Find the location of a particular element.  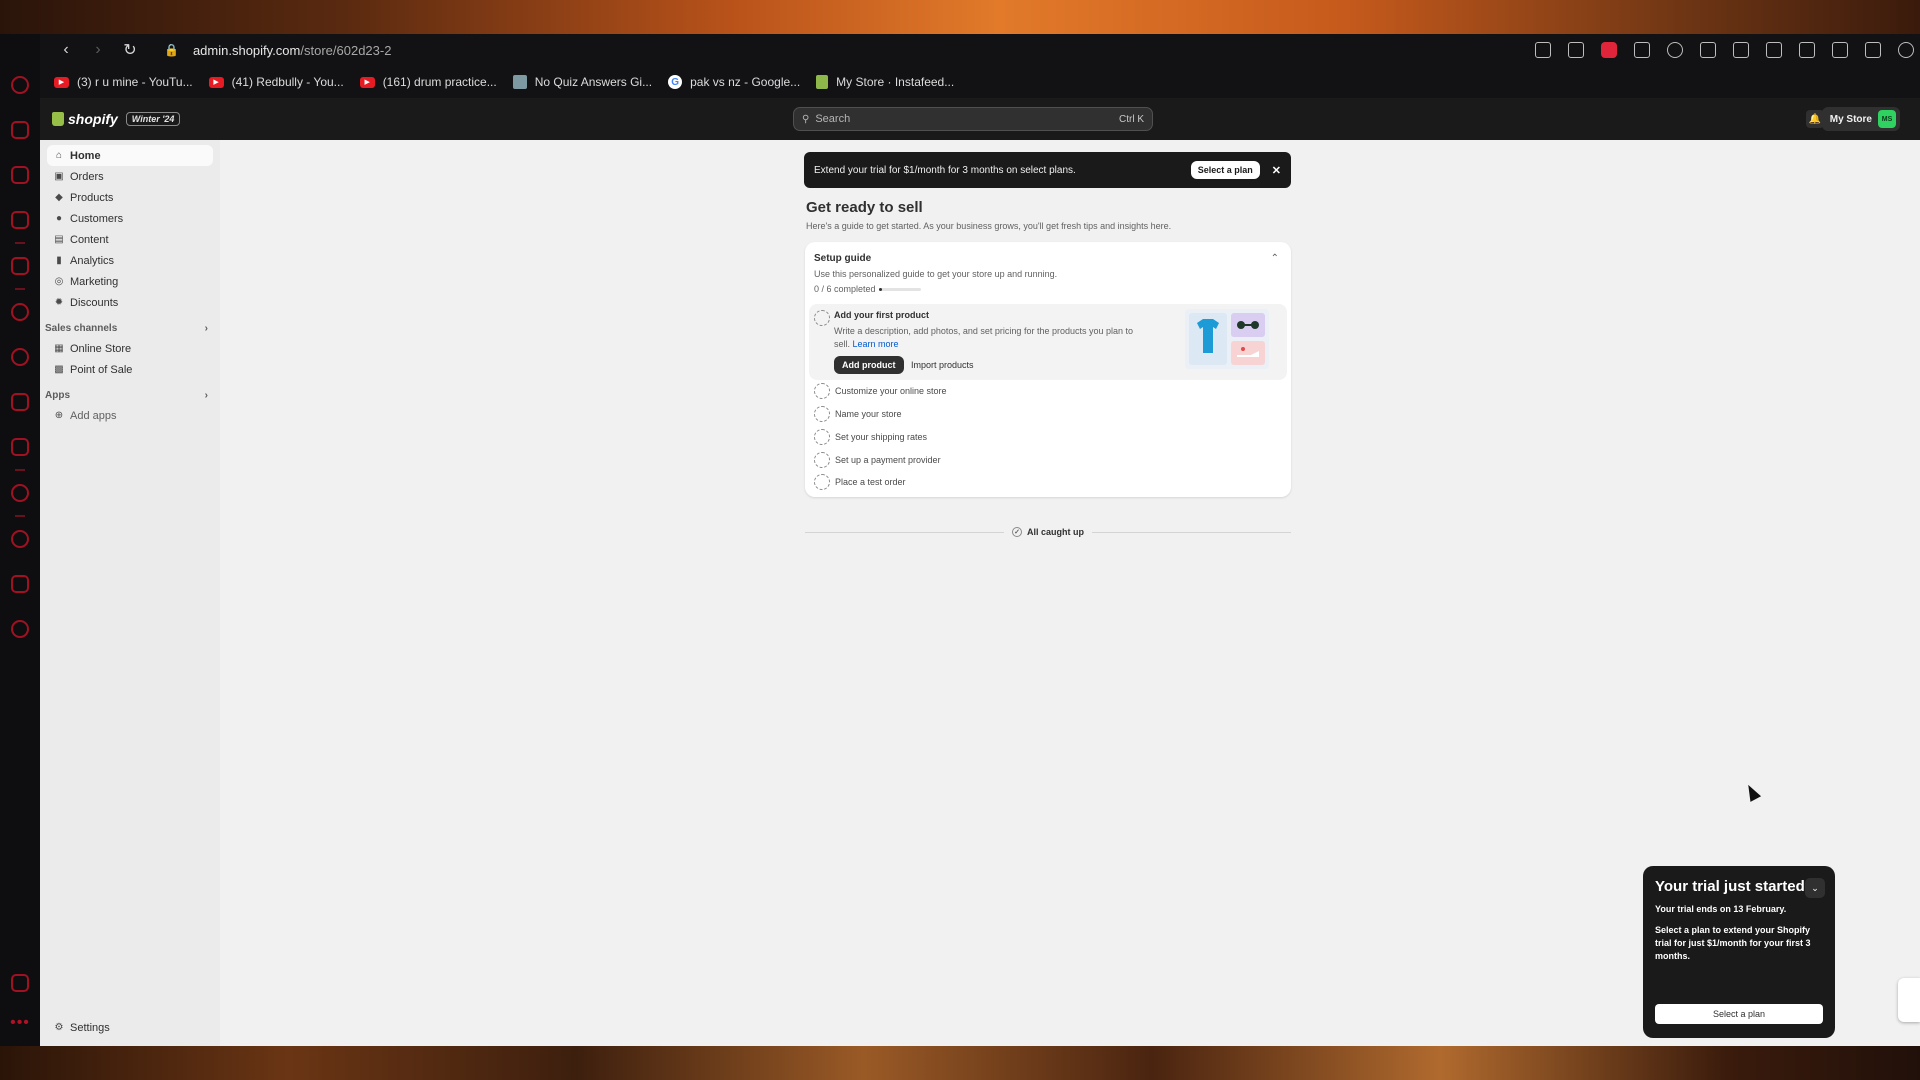

add-product-button: Add product is located at coordinates (869, 365).